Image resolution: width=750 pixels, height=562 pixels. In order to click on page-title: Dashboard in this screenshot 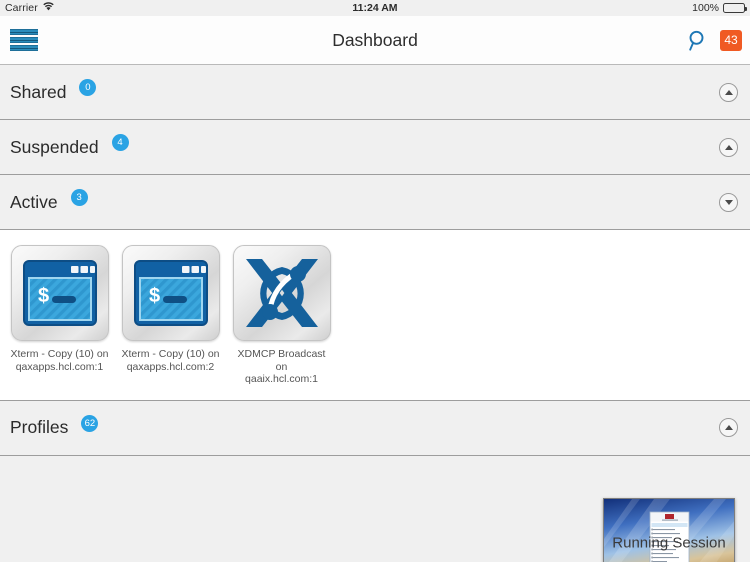, I will do `click(375, 39)`.